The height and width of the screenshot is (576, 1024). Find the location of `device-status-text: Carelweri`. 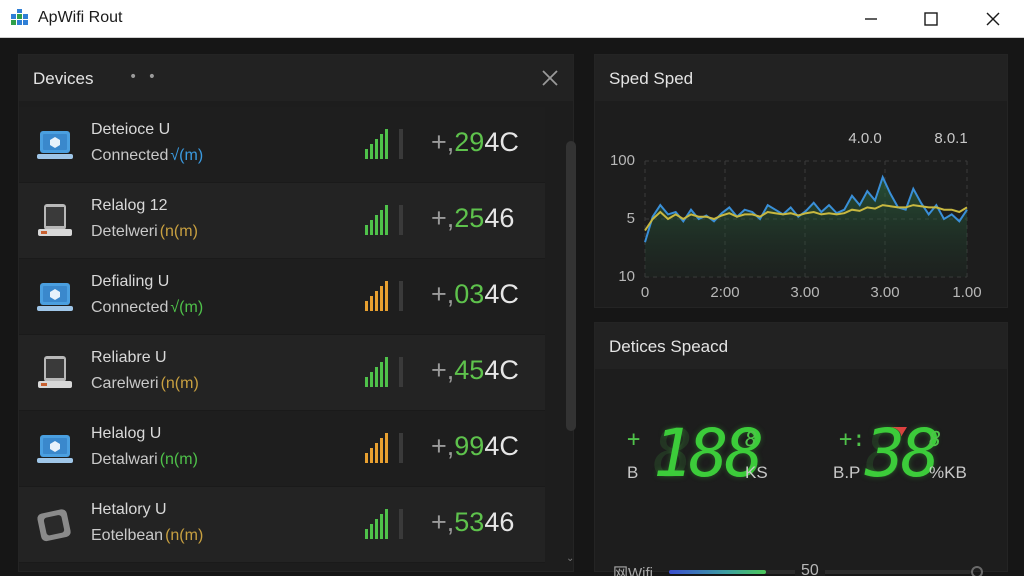

device-status-text: Carelweri is located at coordinates (125, 383).